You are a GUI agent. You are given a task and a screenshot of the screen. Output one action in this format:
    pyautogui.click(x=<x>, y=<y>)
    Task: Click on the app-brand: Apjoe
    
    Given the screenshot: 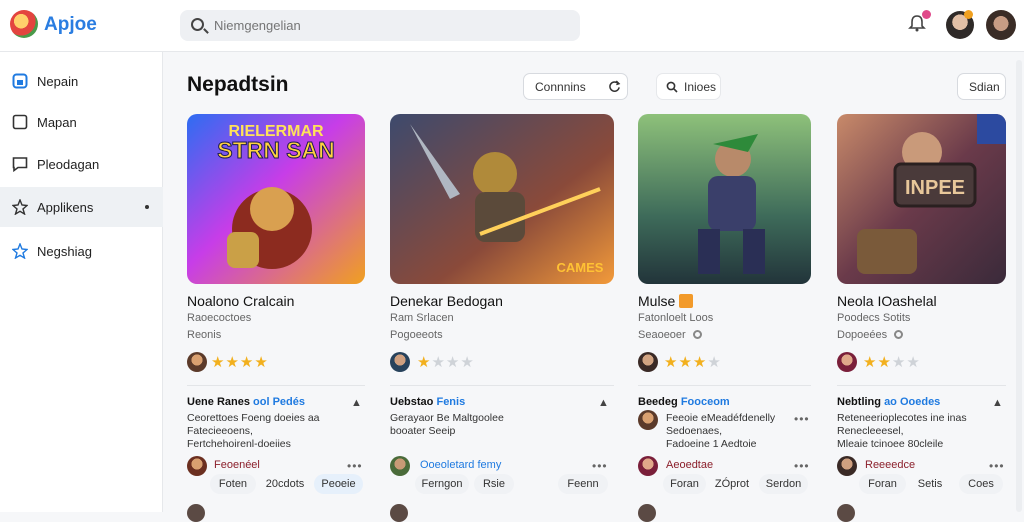 What is the action you would take?
    pyautogui.click(x=70, y=25)
    